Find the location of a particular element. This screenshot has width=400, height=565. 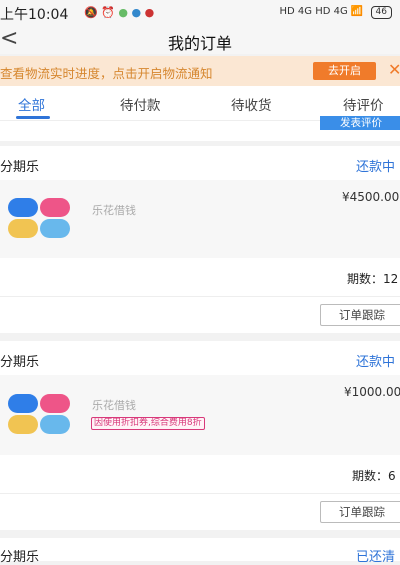

logistics-banner: 查看物流实时进度，点击开启物流通知 去开启 ✕ is located at coordinates (200, 71).